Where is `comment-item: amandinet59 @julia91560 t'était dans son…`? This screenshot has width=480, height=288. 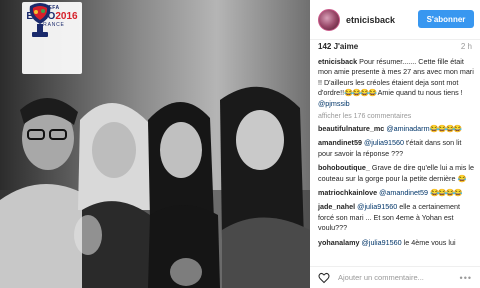 comment-item: amandinet59 @julia91560 t'était dans son… is located at coordinates (396, 148).